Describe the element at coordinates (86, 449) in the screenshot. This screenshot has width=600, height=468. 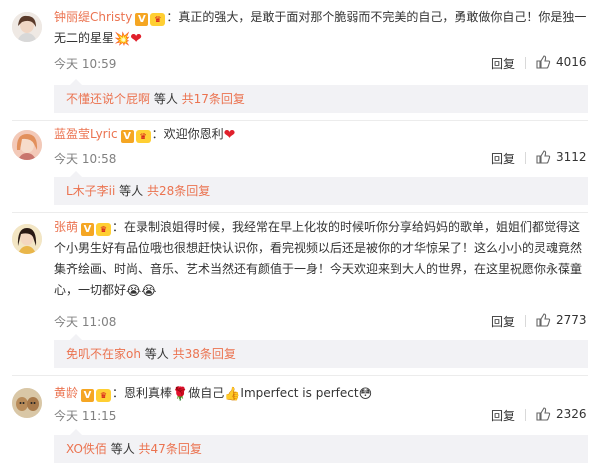
I see `reply-username: XO佚佰` at that location.